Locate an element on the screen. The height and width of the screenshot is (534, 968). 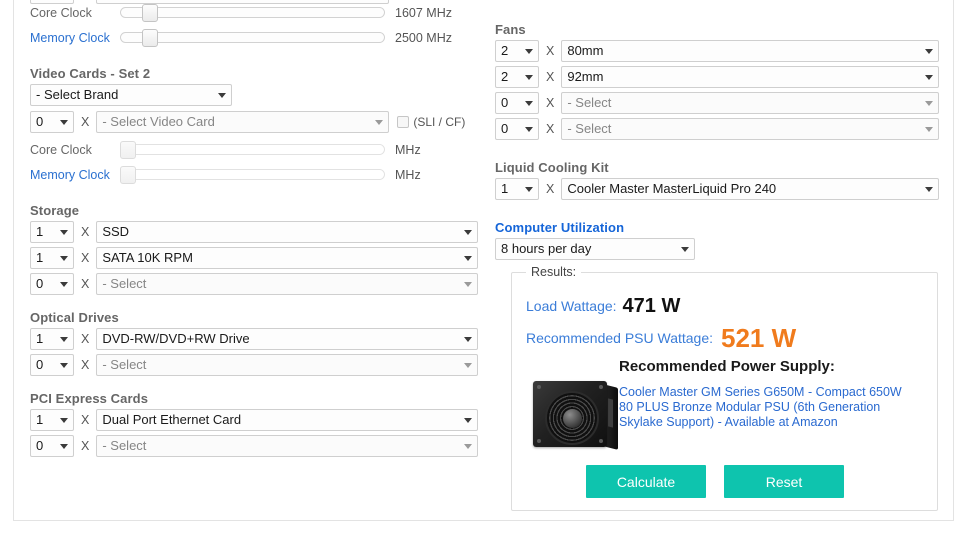
pci-express-card-item-value-1: - Select is located at coordinates (124, 445).